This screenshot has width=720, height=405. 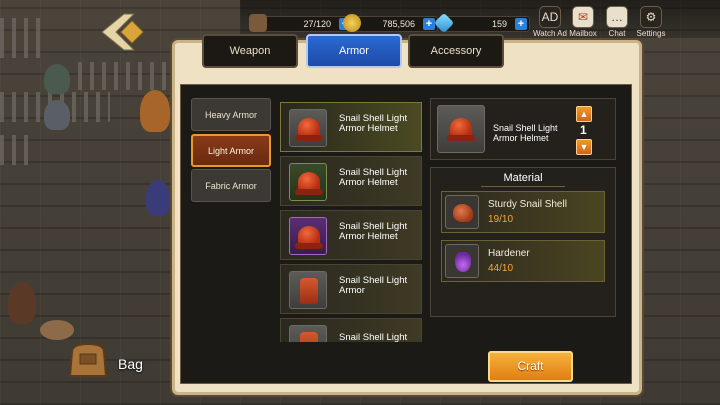 I want to click on resource-value: 27/120, so click(x=317, y=24).